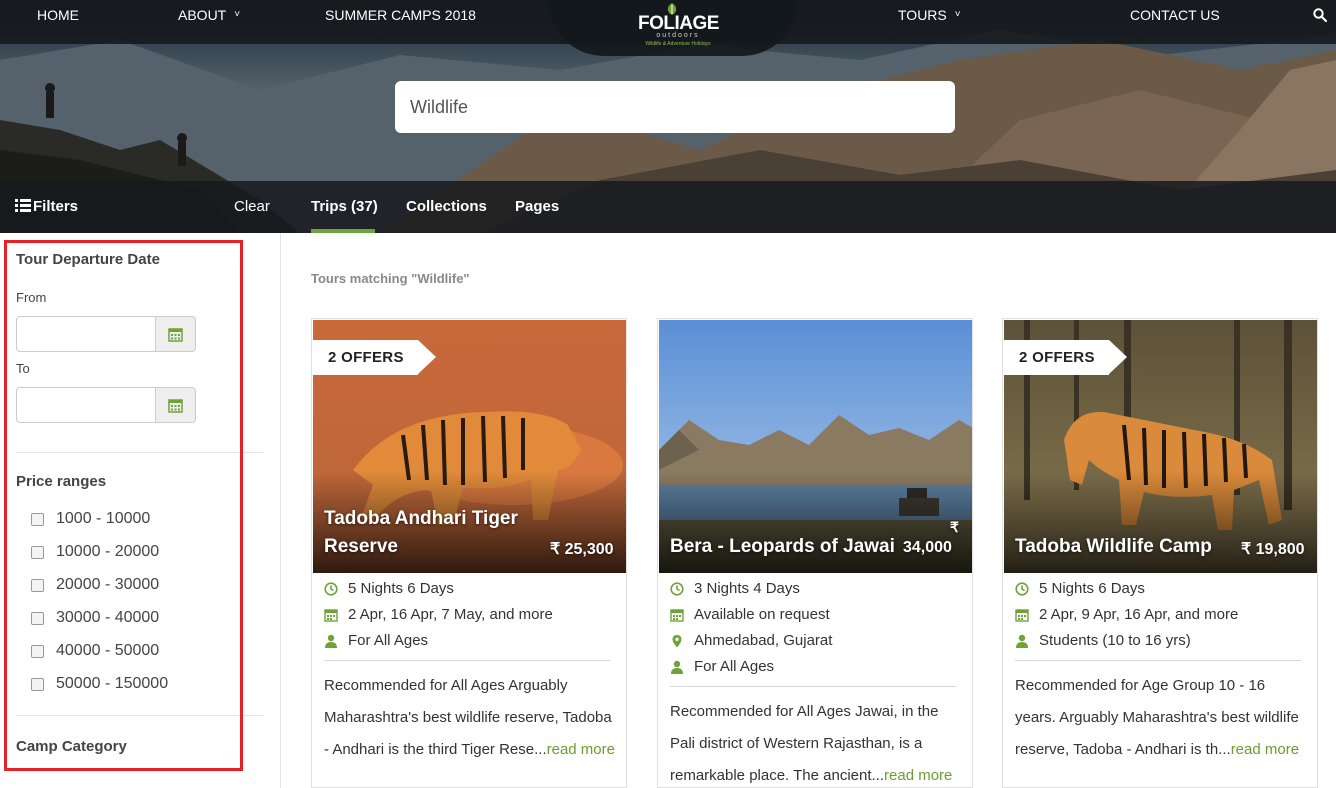 The width and height of the screenshot is (1336, 788). I want to click on trip-price: ₹ 25,300, so click(582, 549).